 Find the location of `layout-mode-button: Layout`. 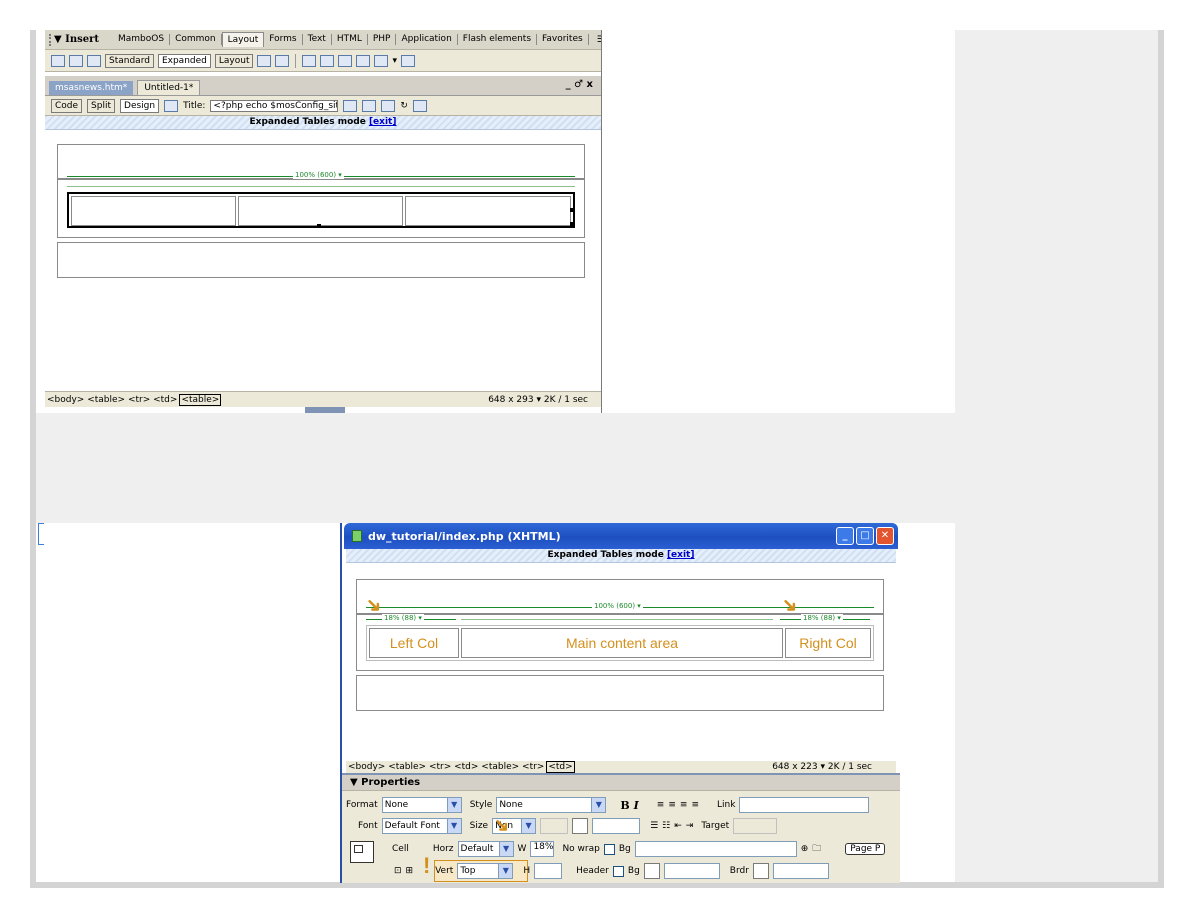

layout-mode-button: Layout is located at coordinates (234, 60).